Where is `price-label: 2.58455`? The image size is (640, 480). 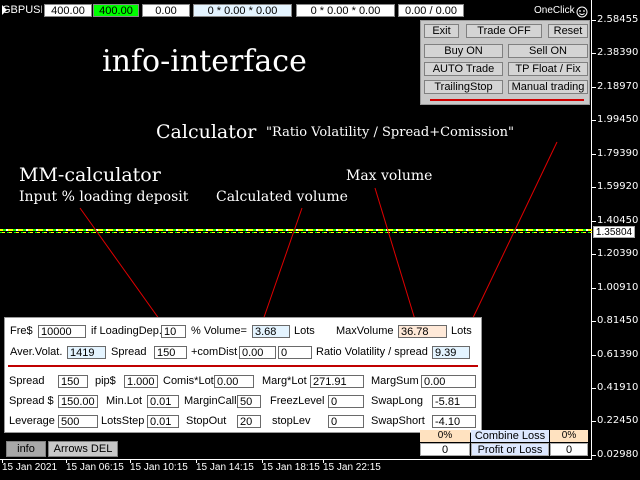
price-label: 2.58455 is located at coordinates (618, 19).